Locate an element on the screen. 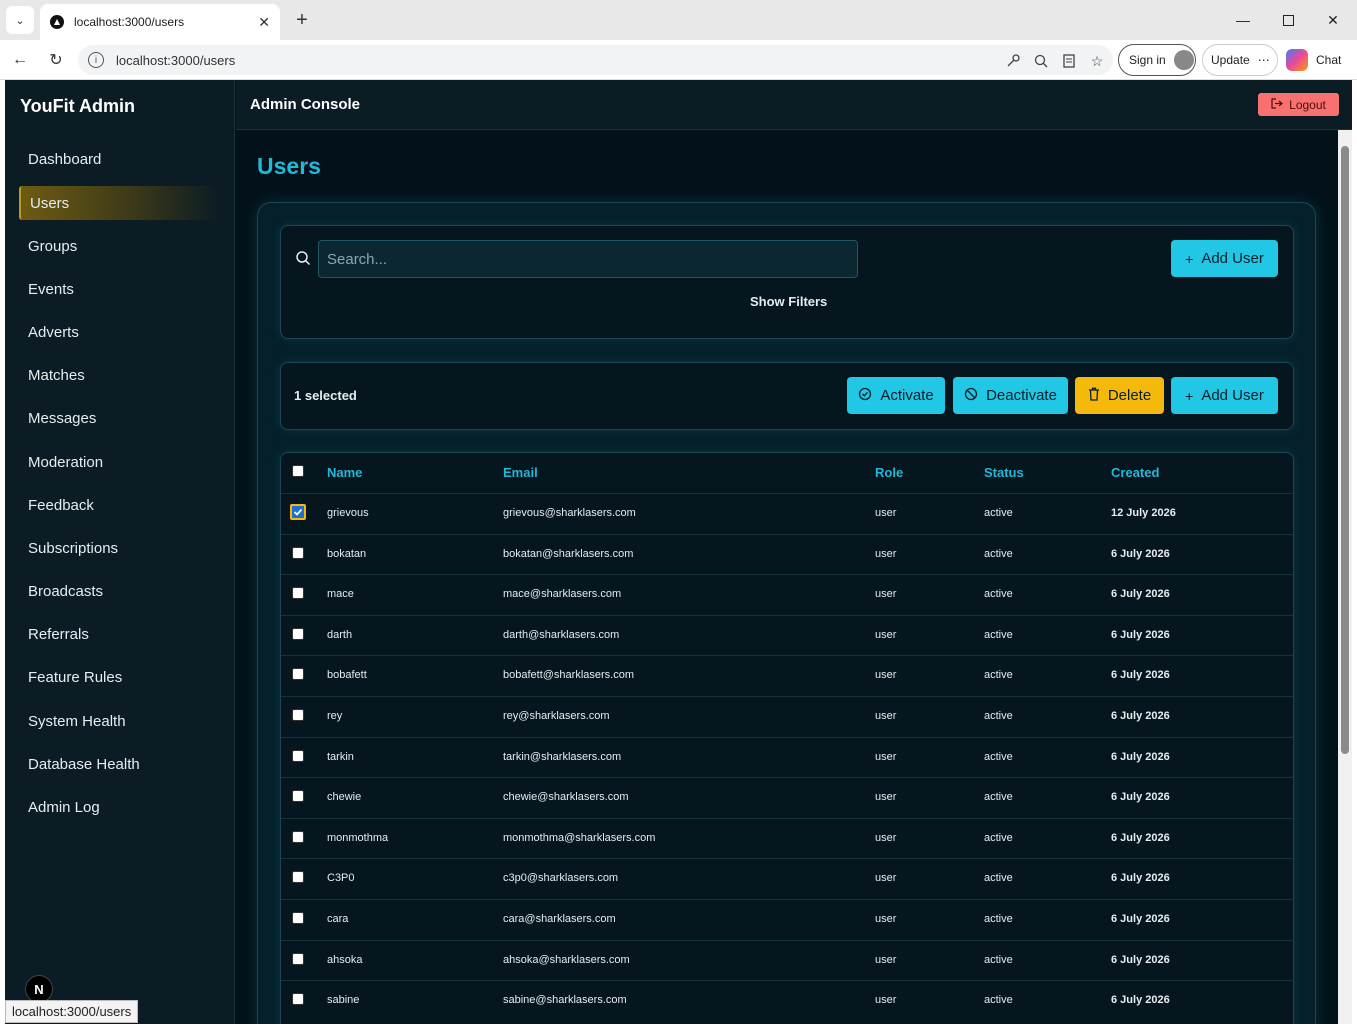 This screenshot has height=1029, width=1357. address-url: localhost:3000/users is located at coordinates (176, 60).